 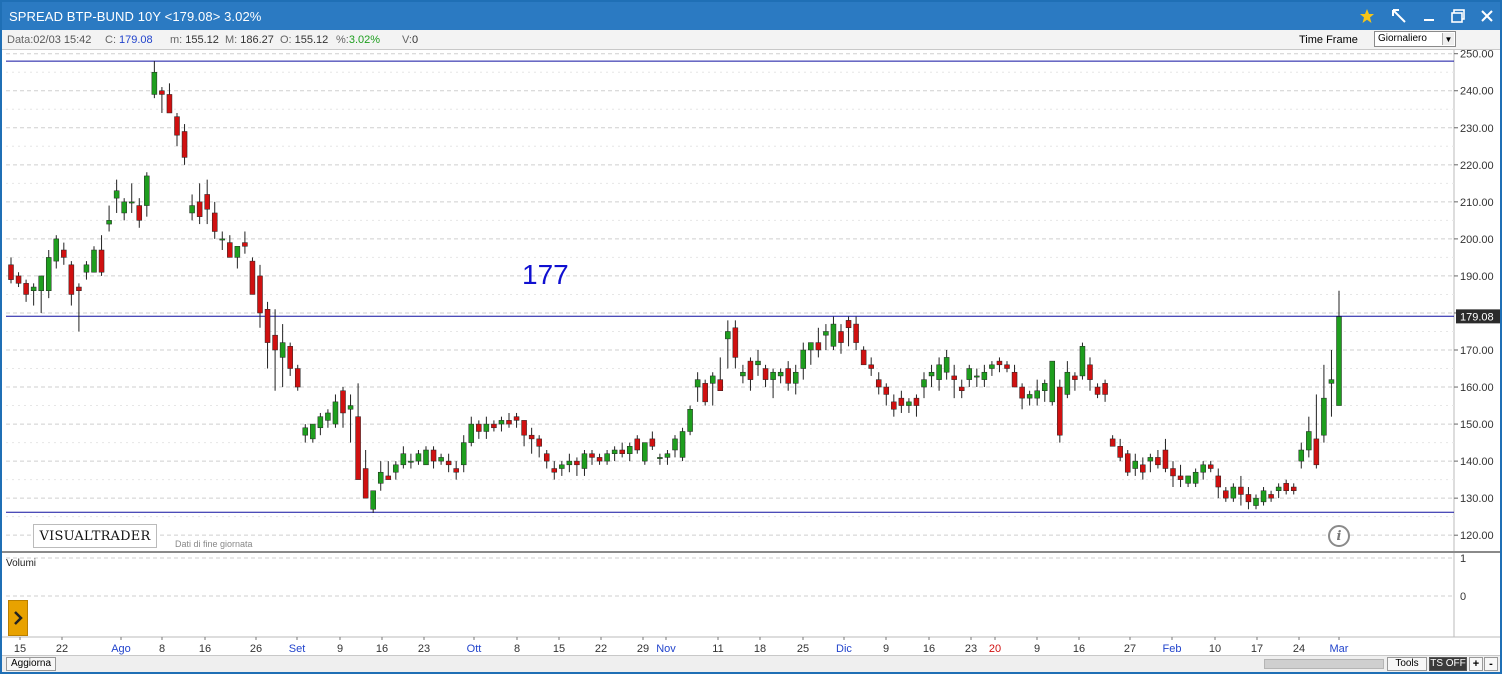 What do you see at coordinates (1491, 664) in the screenshot?
I see `zoom-out-button: -` at bounding box center [1491, 664].